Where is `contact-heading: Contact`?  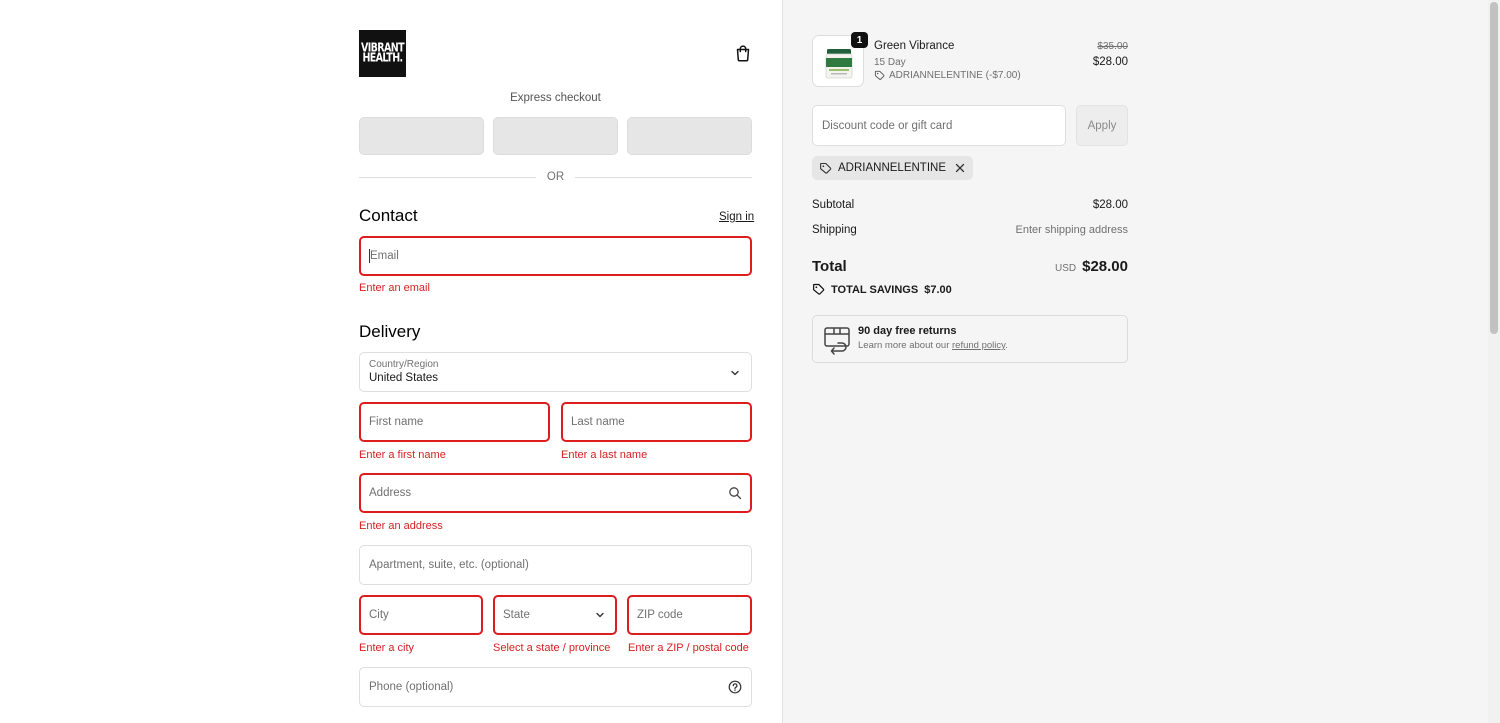 contact-heading: Contact is located at coordinates (388, 215).